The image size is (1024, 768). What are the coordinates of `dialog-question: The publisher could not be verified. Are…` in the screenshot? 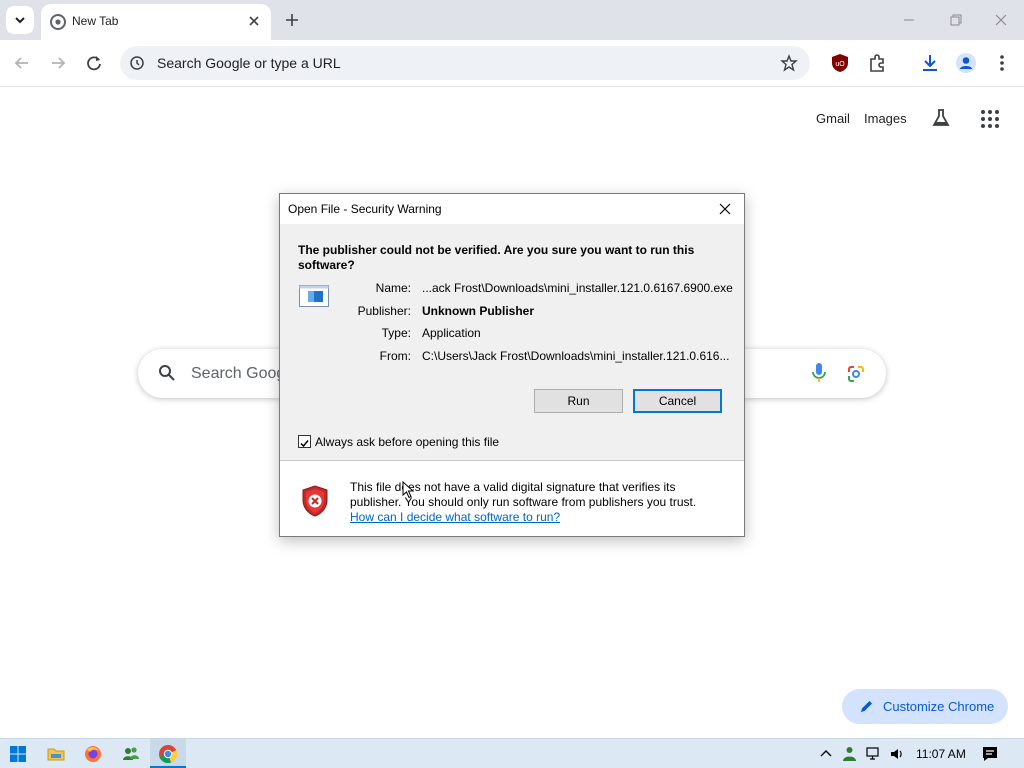 It's located at (496, 257).